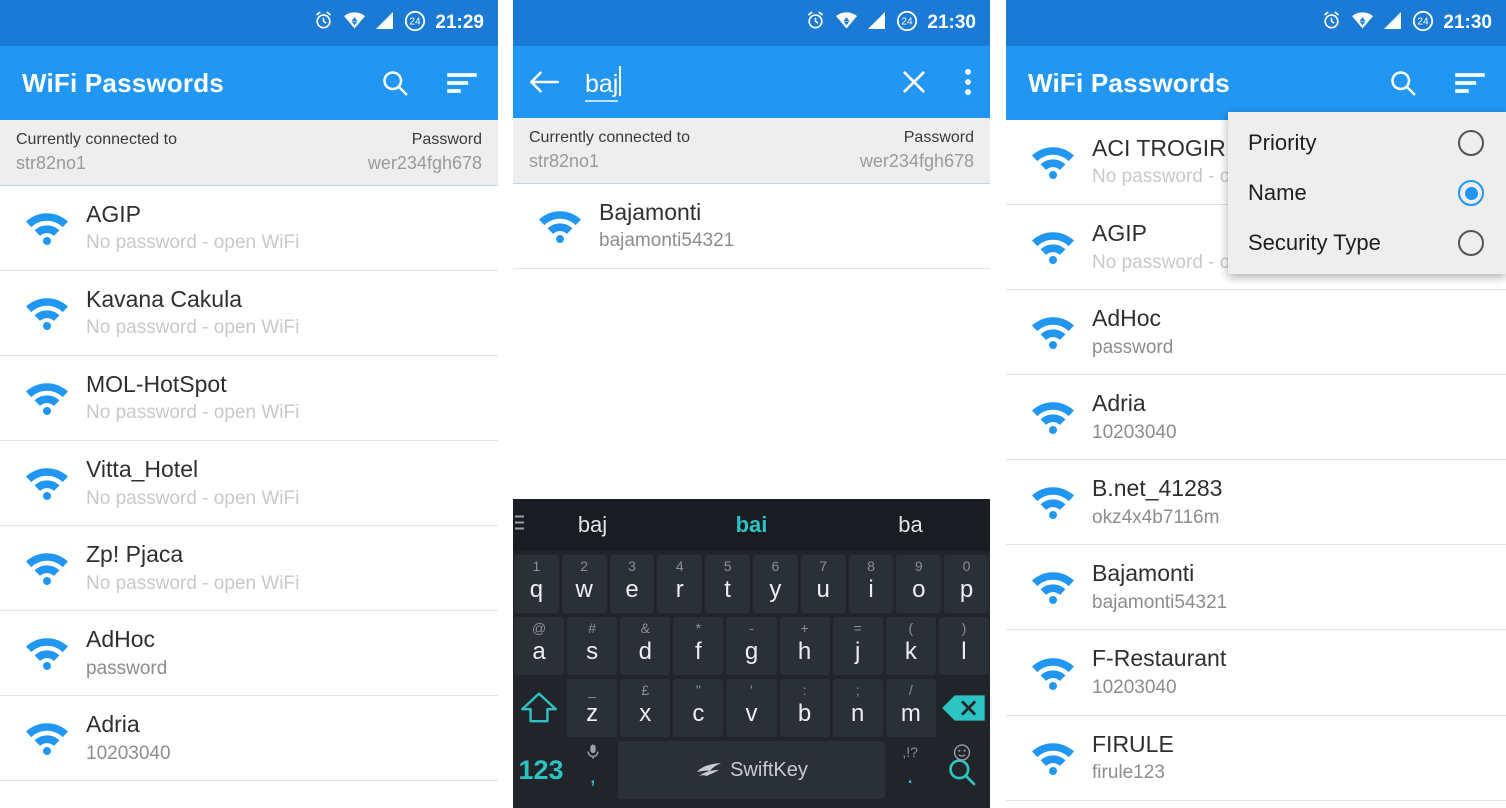 This screenshot has width=1506, height=808. What do you see at coordinates (1367, 143) in the screenshot?
I see `sort-option-priority: Priority` at bounding box center [1367, 143].